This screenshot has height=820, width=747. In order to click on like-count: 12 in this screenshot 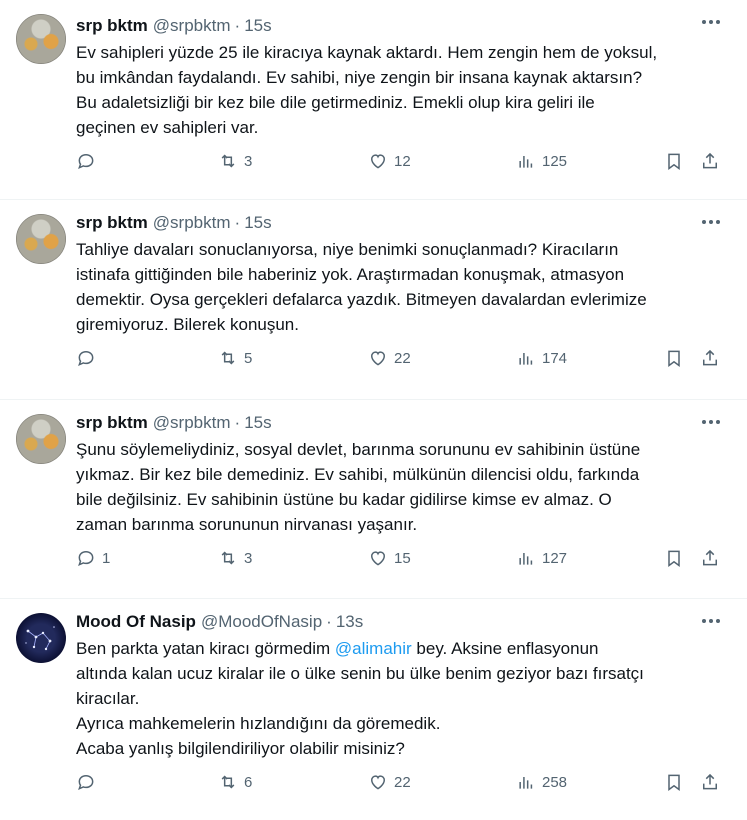, I will do `click(402, 161)`.